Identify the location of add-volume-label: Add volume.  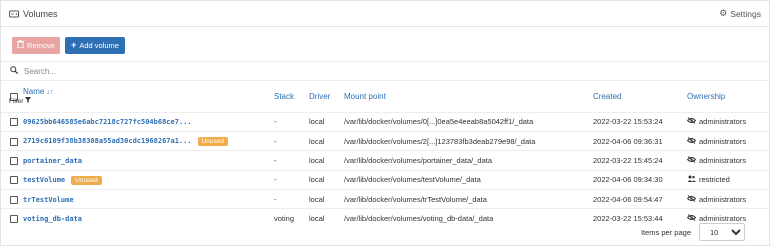
(99, 45).